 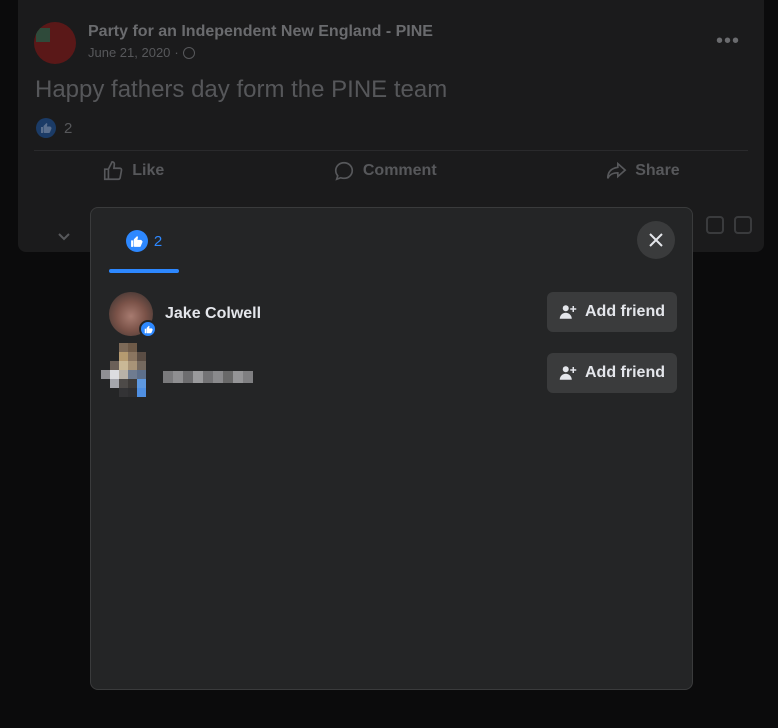 What do you see at coordinates (729, 225) in the screenshot?
I see `comment-tools` at bounding box center [729, 225].